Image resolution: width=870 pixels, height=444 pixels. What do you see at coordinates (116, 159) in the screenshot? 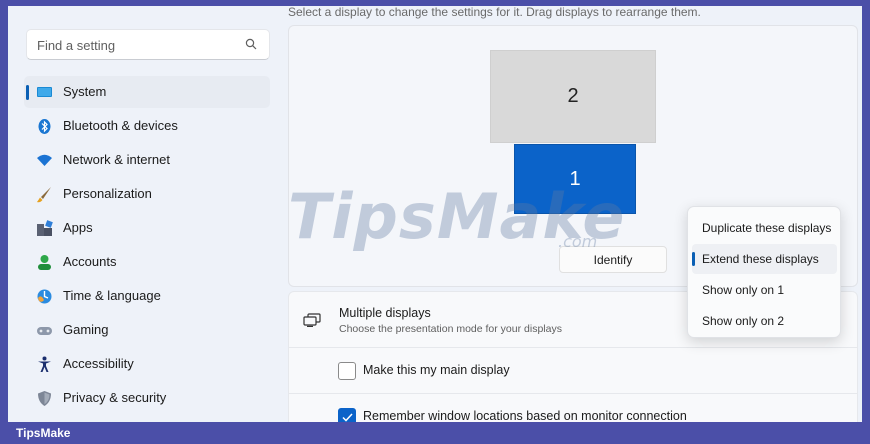
I see `sidebar-item-label: Network & internet` at bounding box center [116, 159].